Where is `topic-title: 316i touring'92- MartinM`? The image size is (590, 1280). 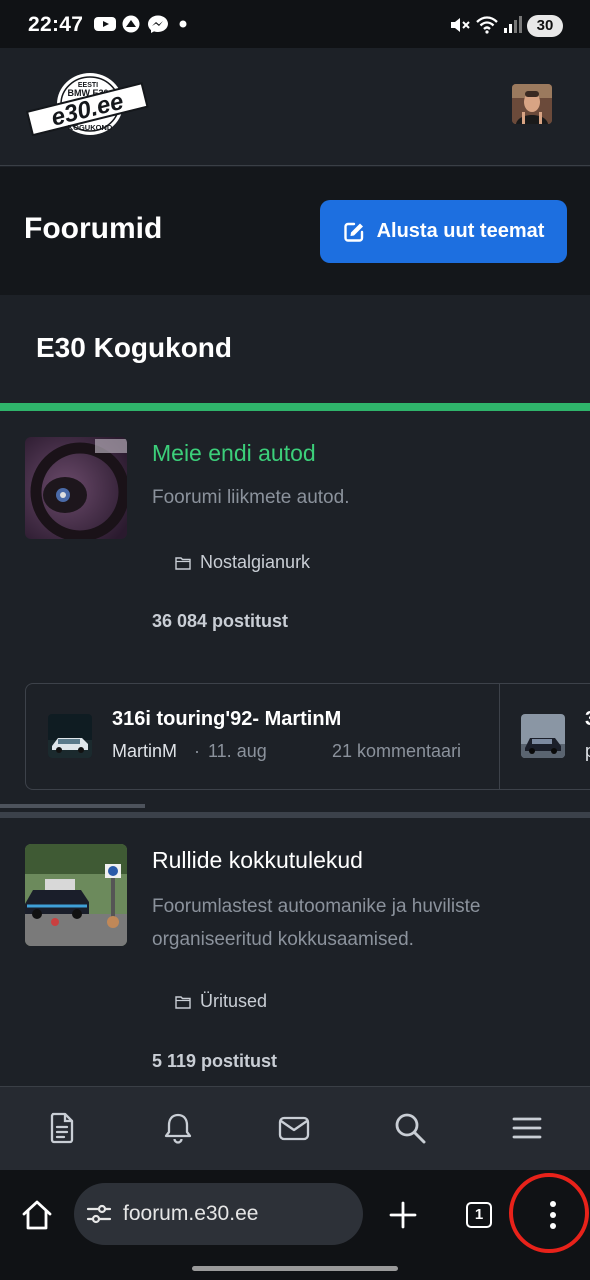
topic-title: 316i touring'92- MartinM is located at coordinates (226, 719).